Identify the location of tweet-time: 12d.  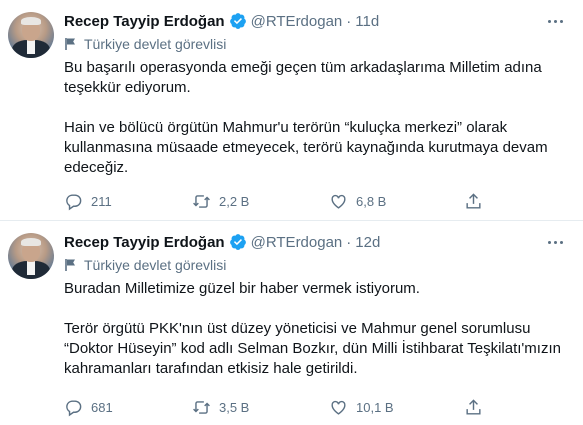
(367, 242).